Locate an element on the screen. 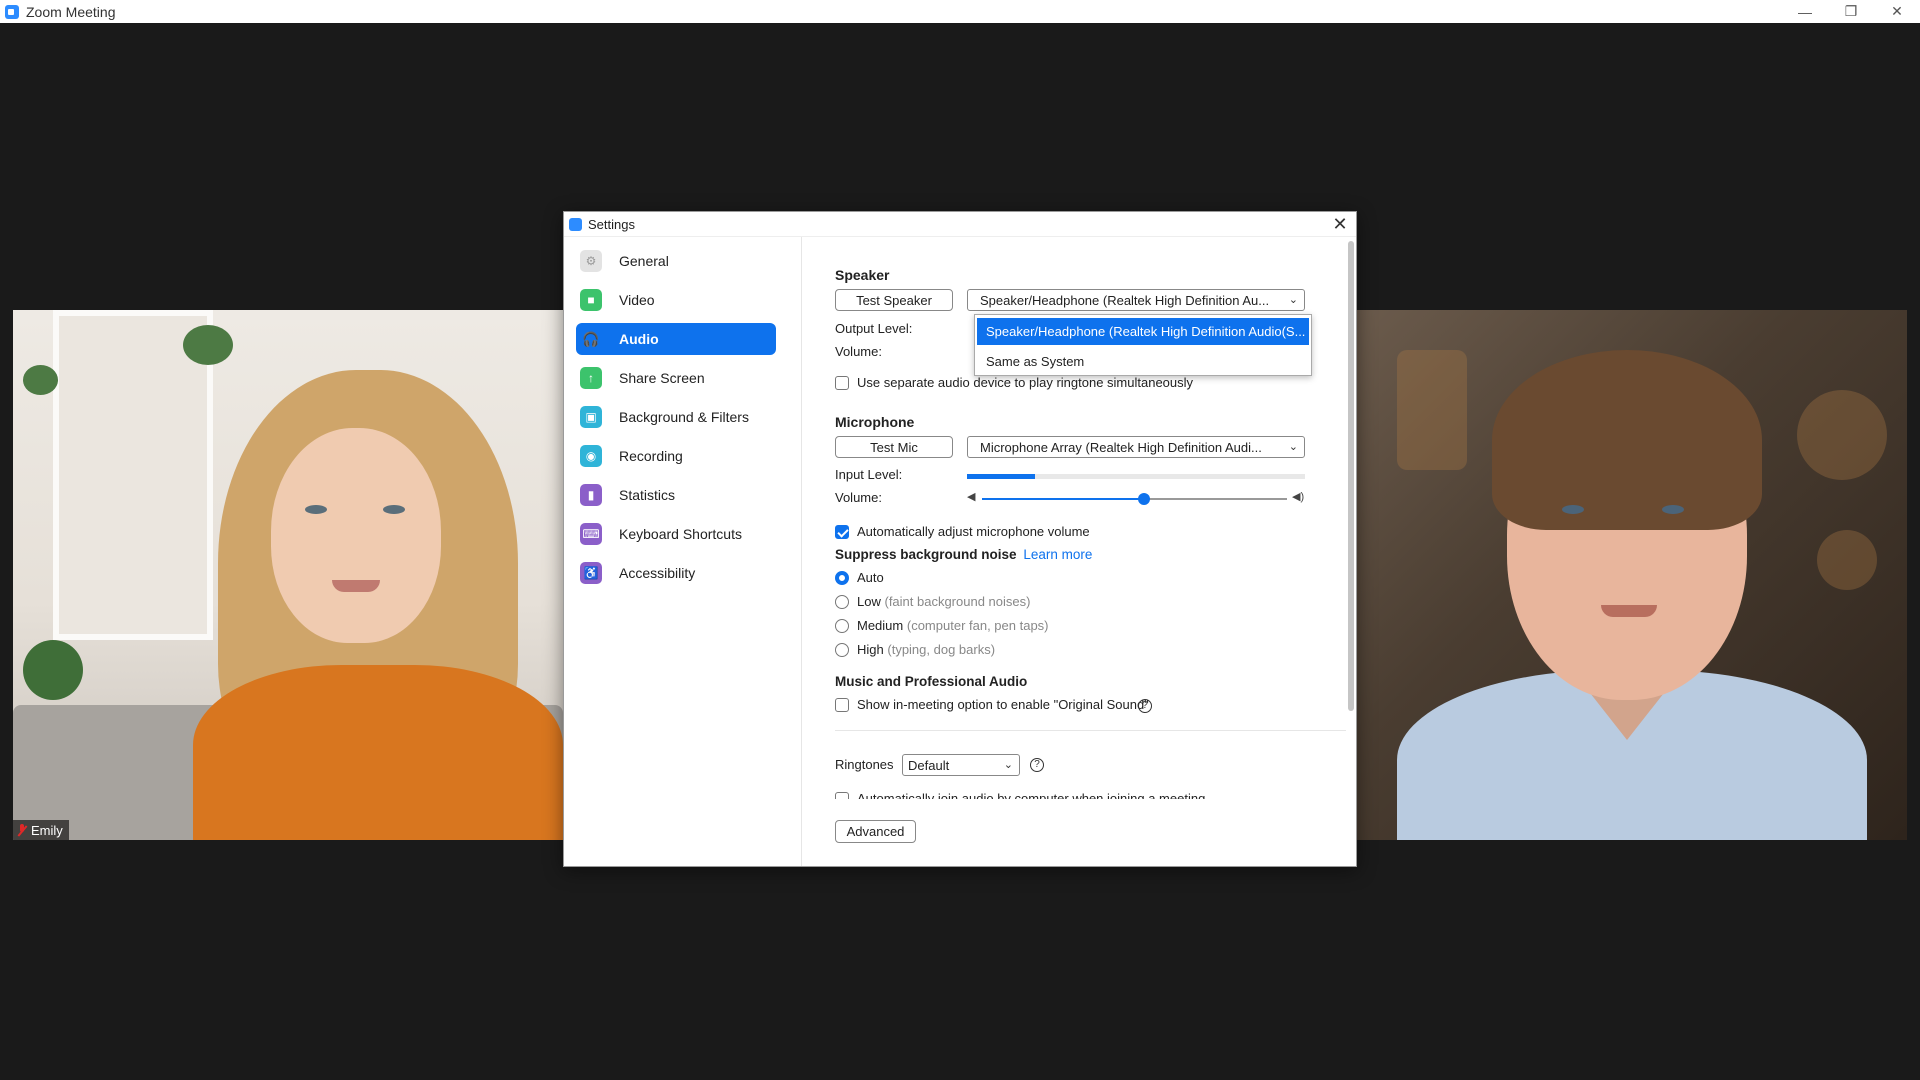 This screenshot has height=1080, width=1920. sidebar-item-label: Keyboard Shortcuts is located at coordinates (680, 534).